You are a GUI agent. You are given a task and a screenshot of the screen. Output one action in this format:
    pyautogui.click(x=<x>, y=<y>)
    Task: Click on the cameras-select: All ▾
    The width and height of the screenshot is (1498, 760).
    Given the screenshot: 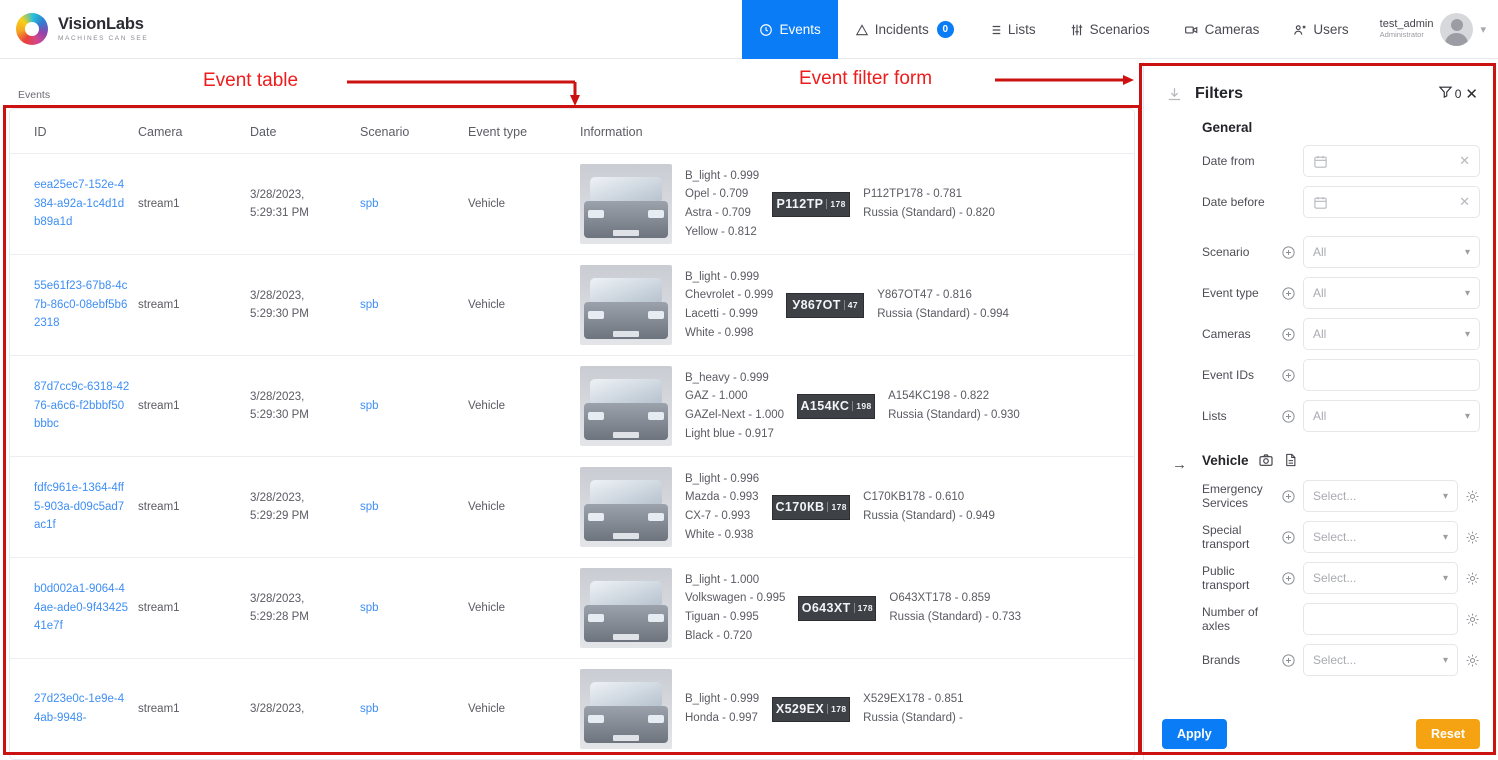 What is the action you would take?
    pyautogui.click(x=1391, y=334)
    